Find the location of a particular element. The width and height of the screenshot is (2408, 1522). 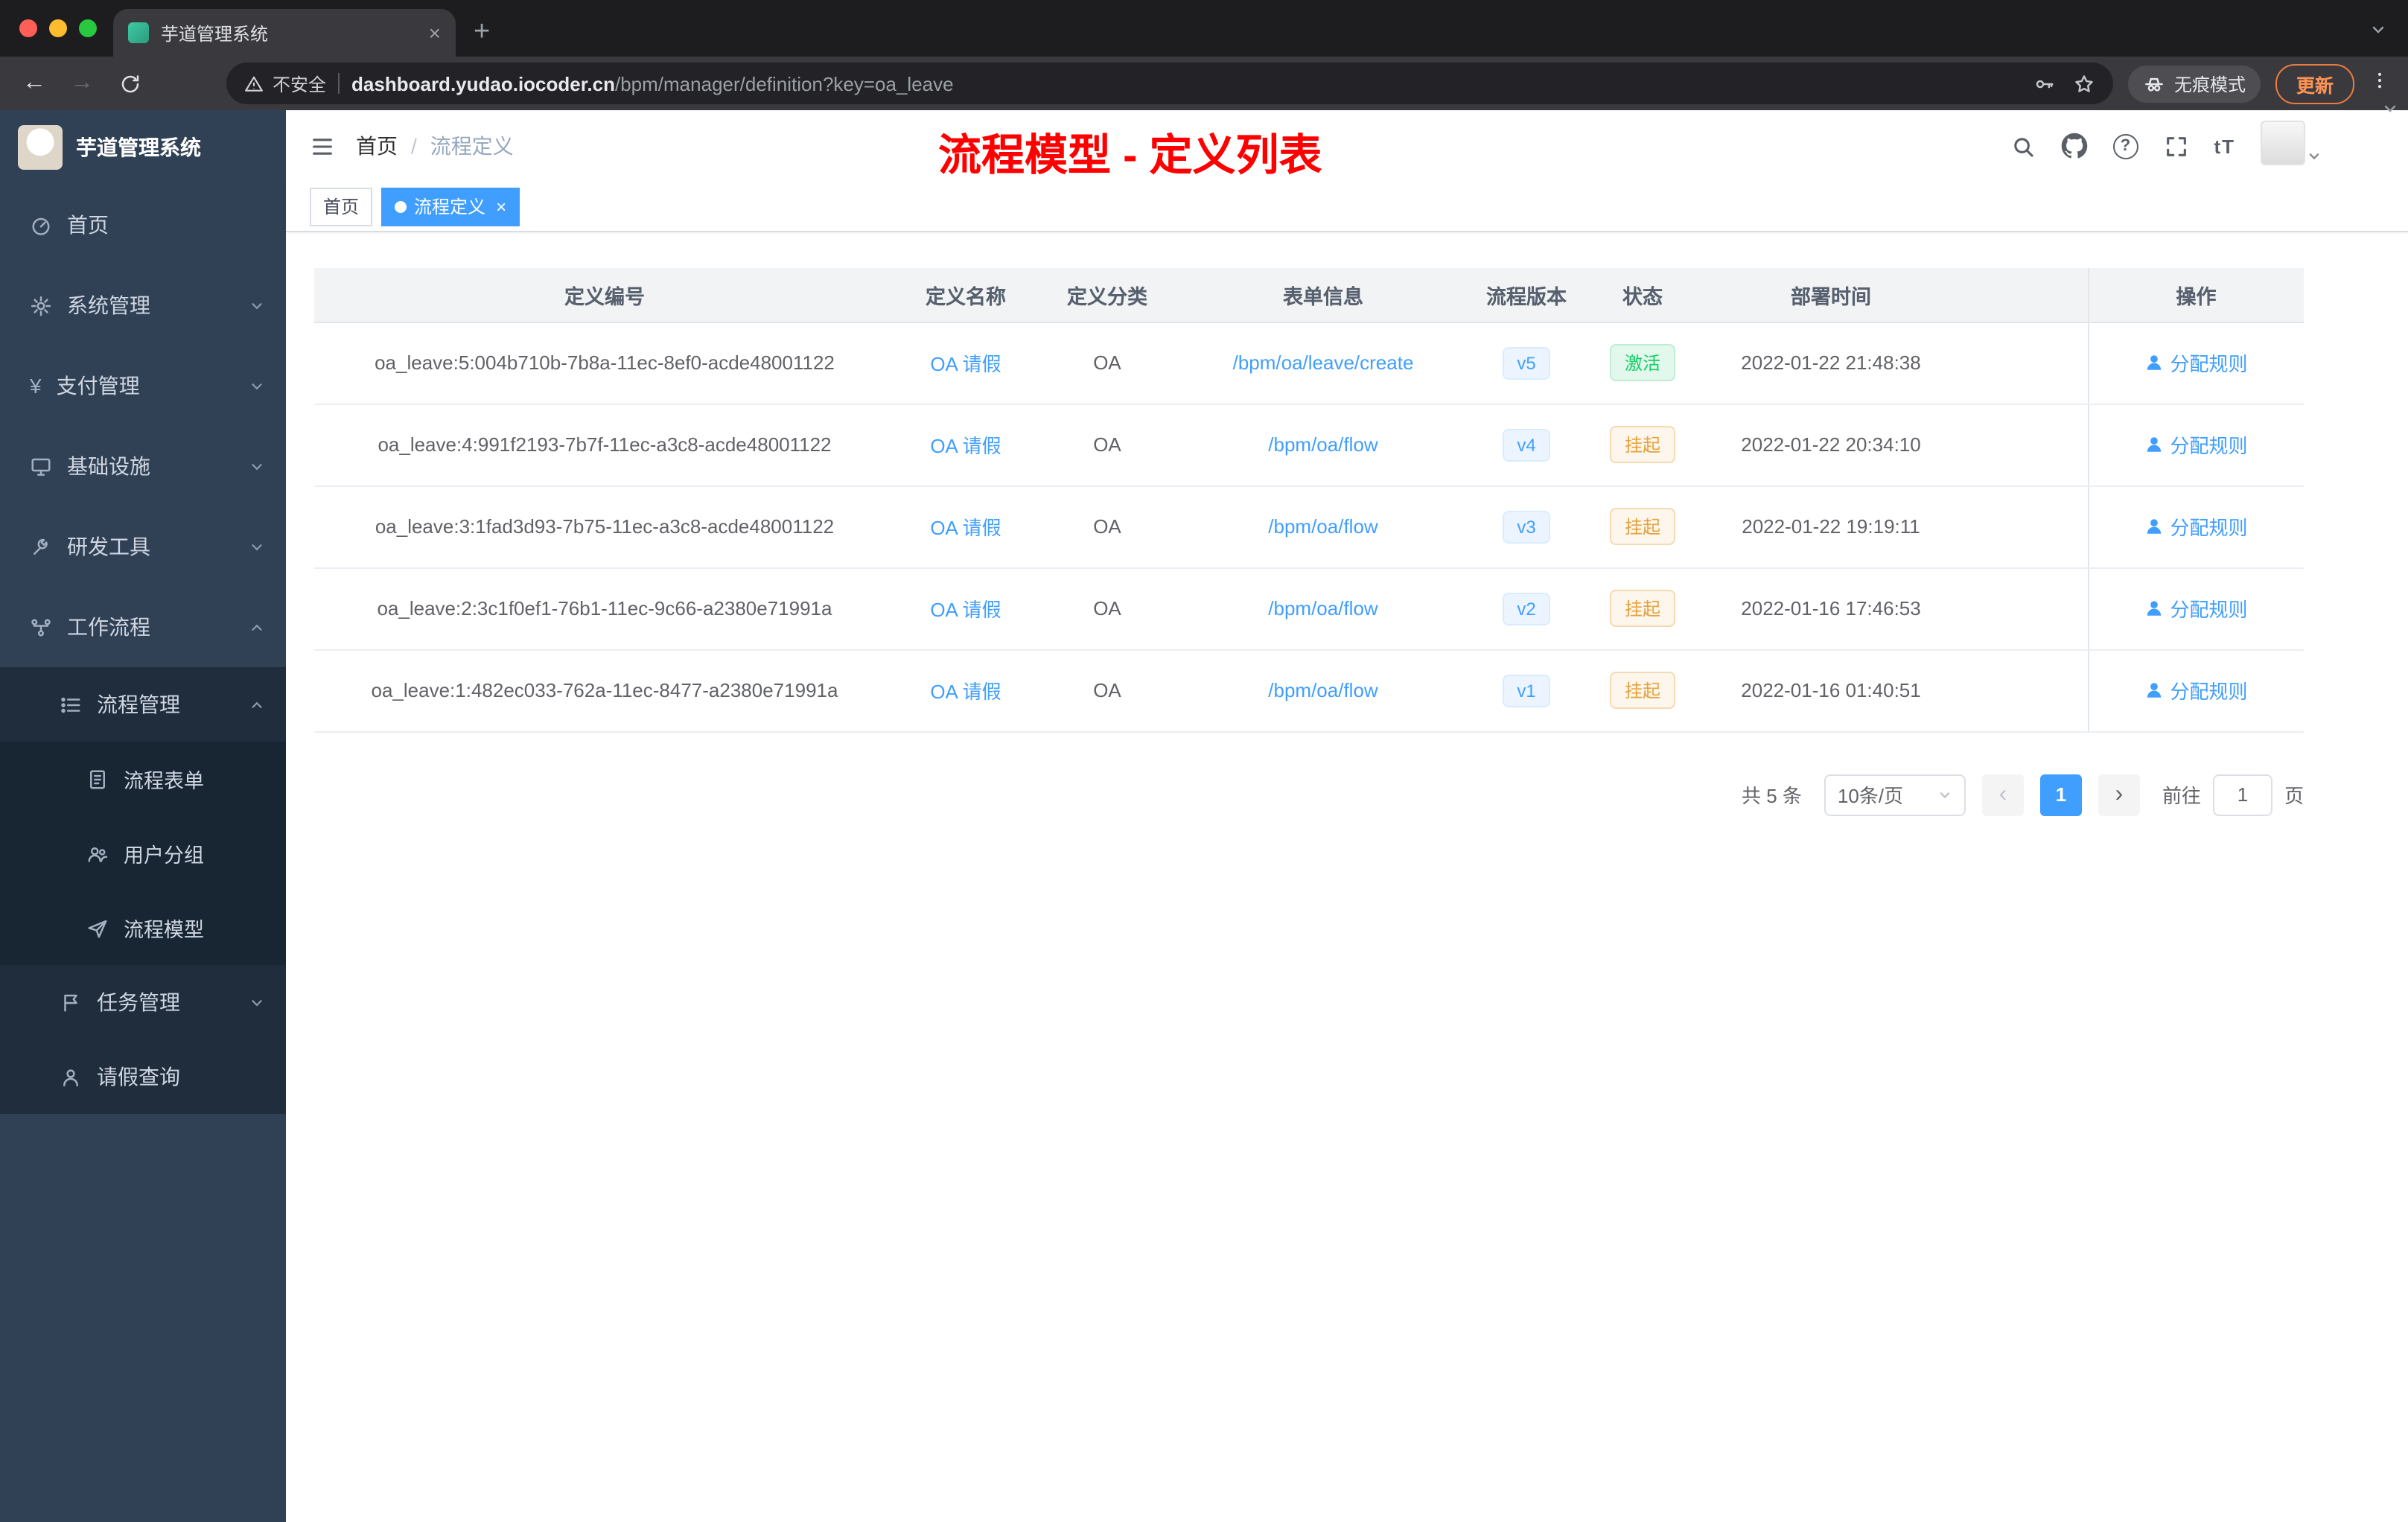

reload-icon is located at coordinates (129, 83).